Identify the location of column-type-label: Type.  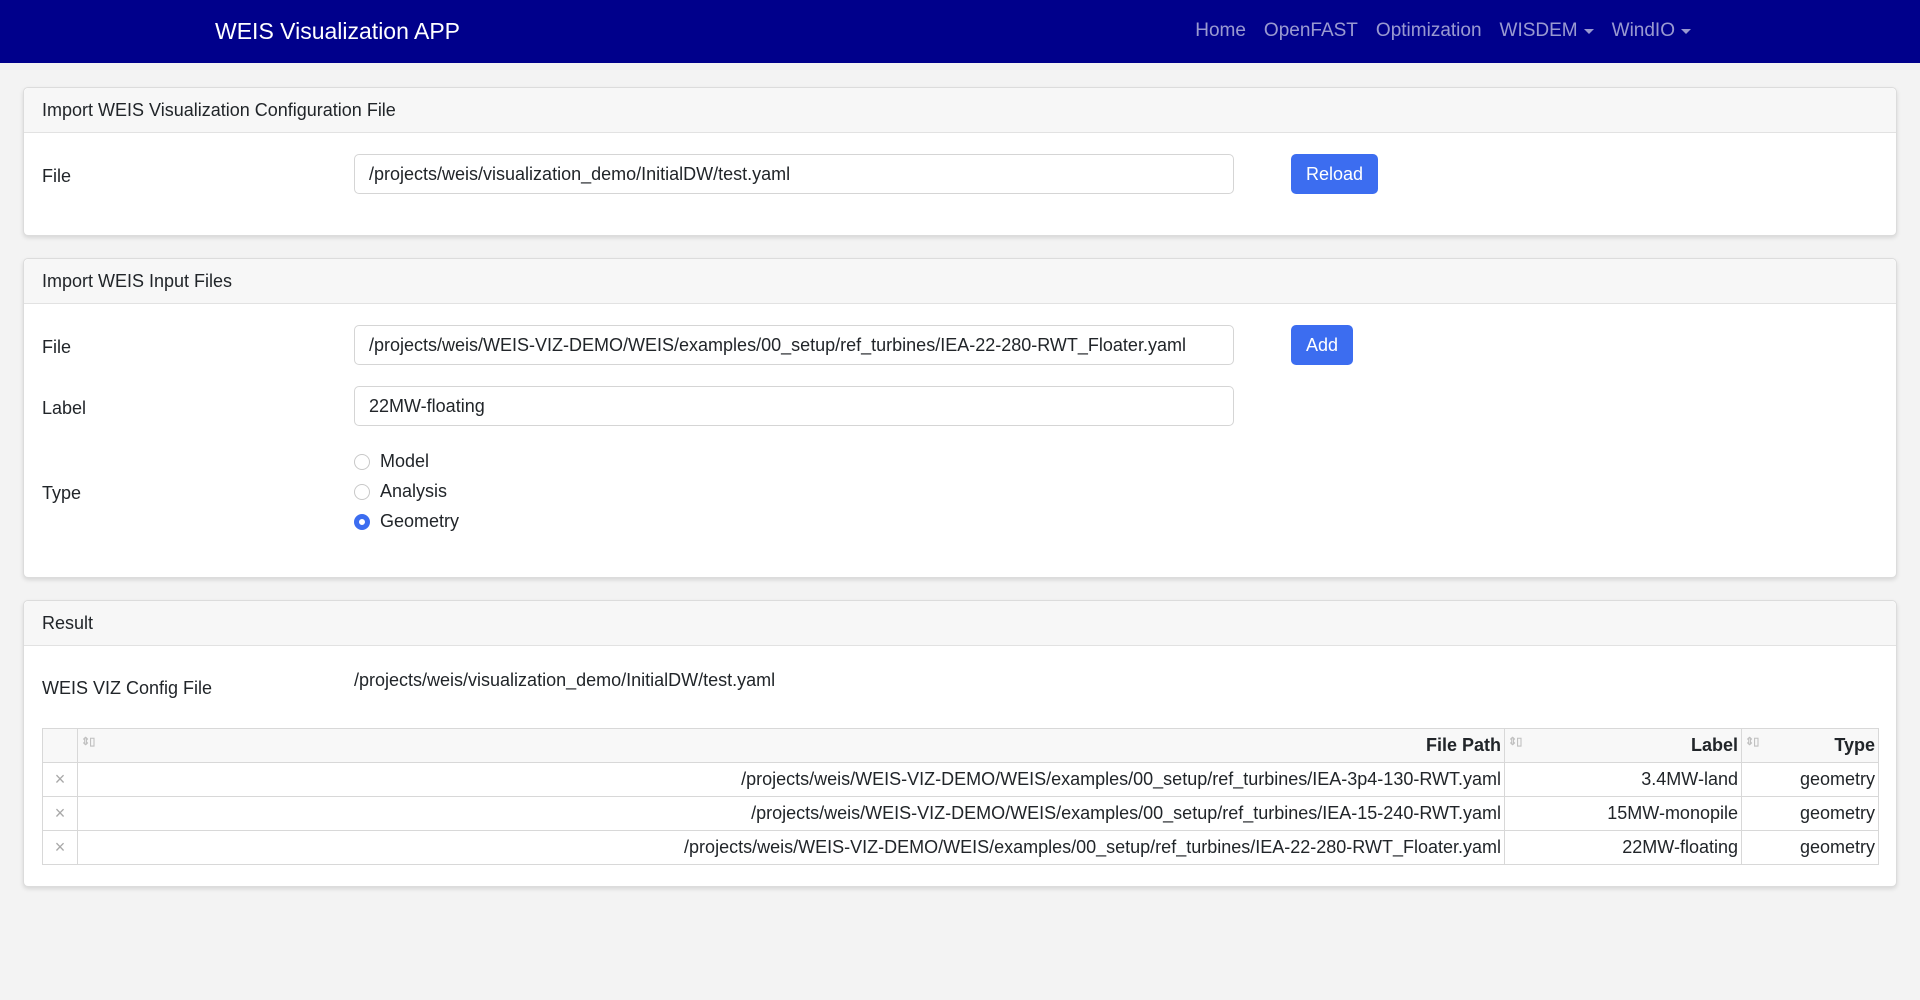
(1854, 745).